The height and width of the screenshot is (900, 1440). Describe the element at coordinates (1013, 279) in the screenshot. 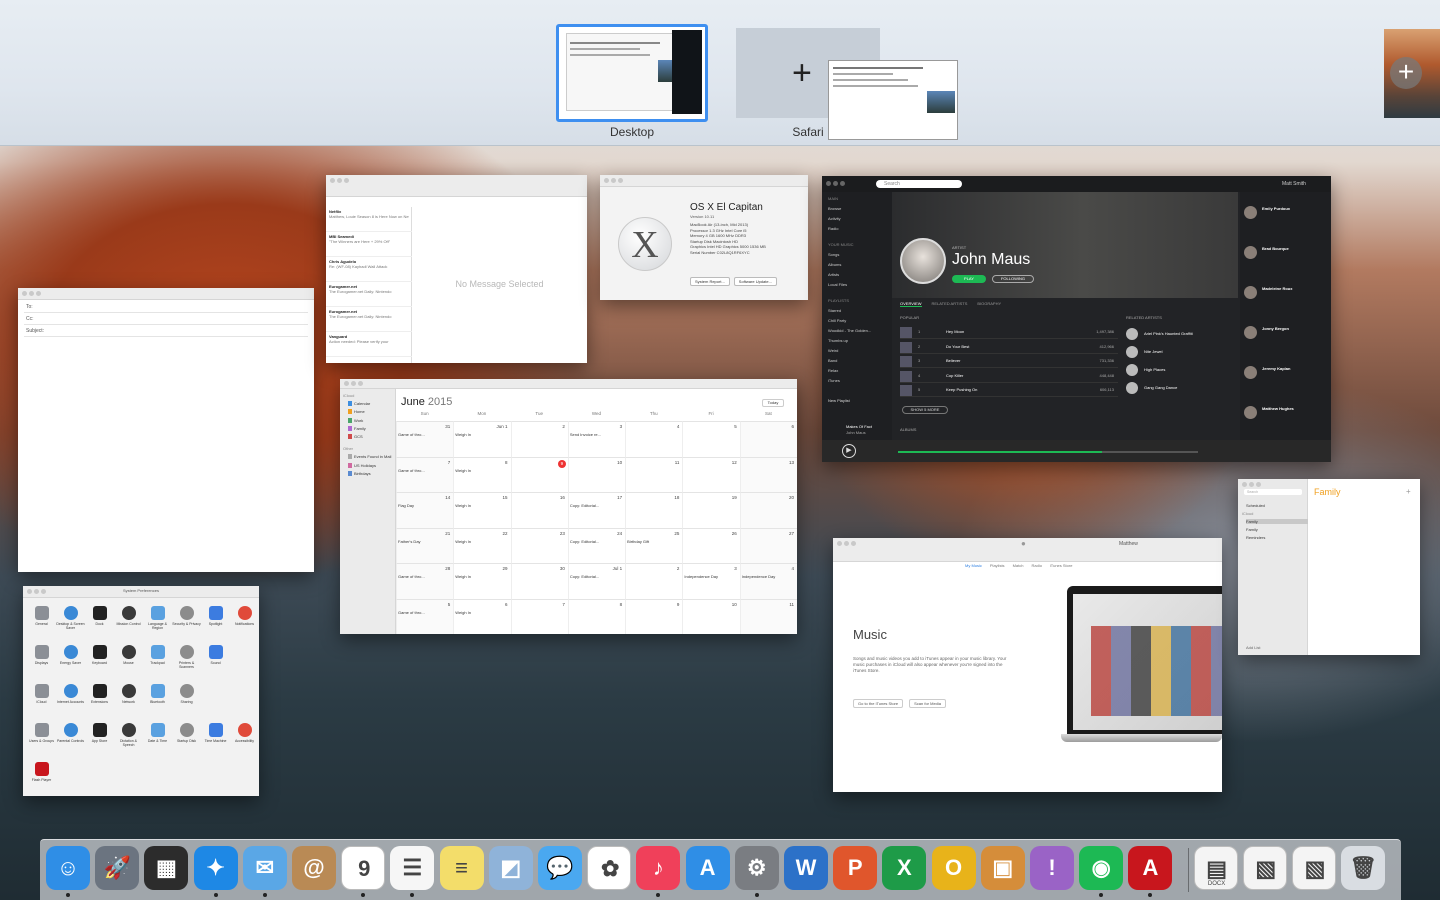

I see `spotify-following-button: FOLLOWING` at that location.